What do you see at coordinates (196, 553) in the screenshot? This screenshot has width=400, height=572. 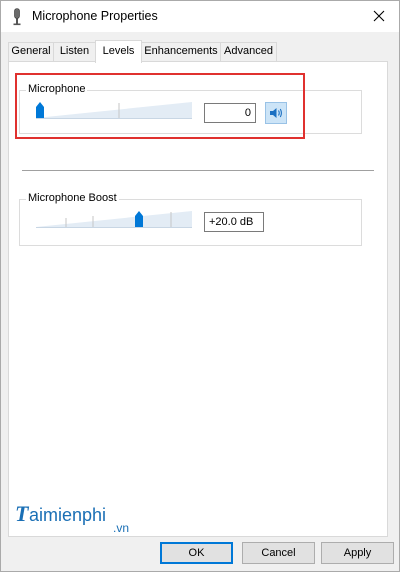 I see `ok-button: OK` at bounding box center [196, 553].